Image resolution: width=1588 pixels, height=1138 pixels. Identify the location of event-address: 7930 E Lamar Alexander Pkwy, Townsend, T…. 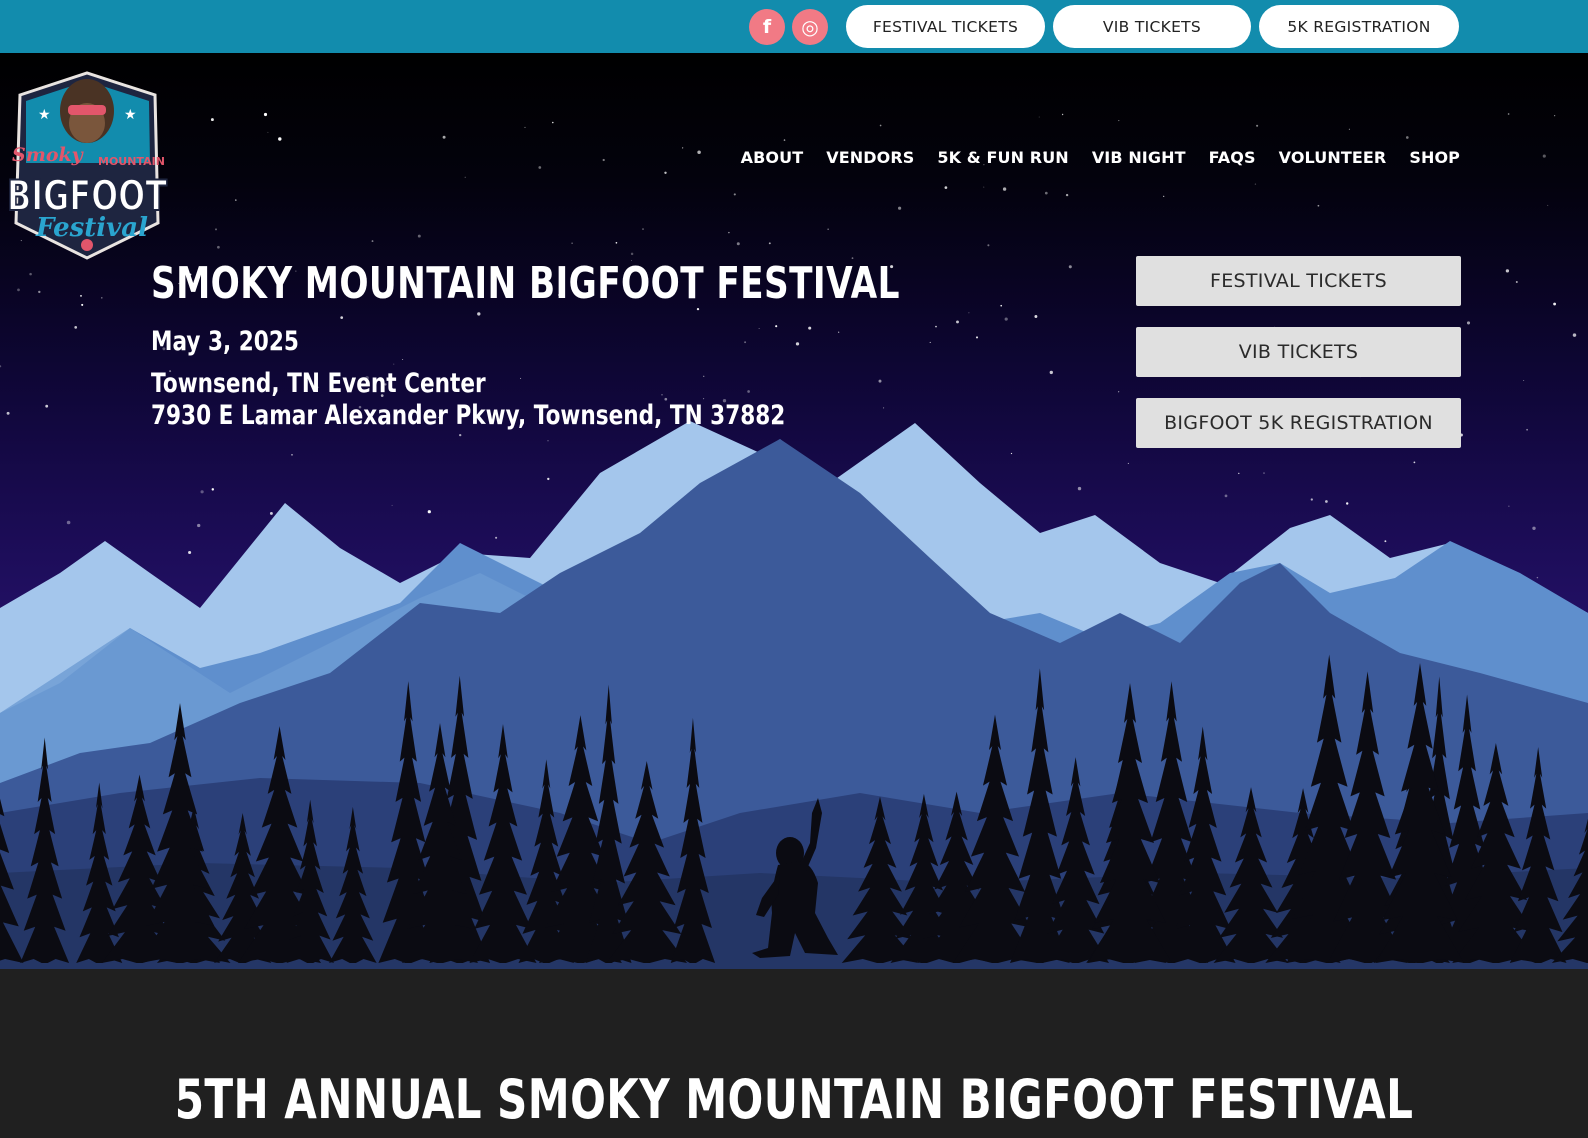
(468, 415).